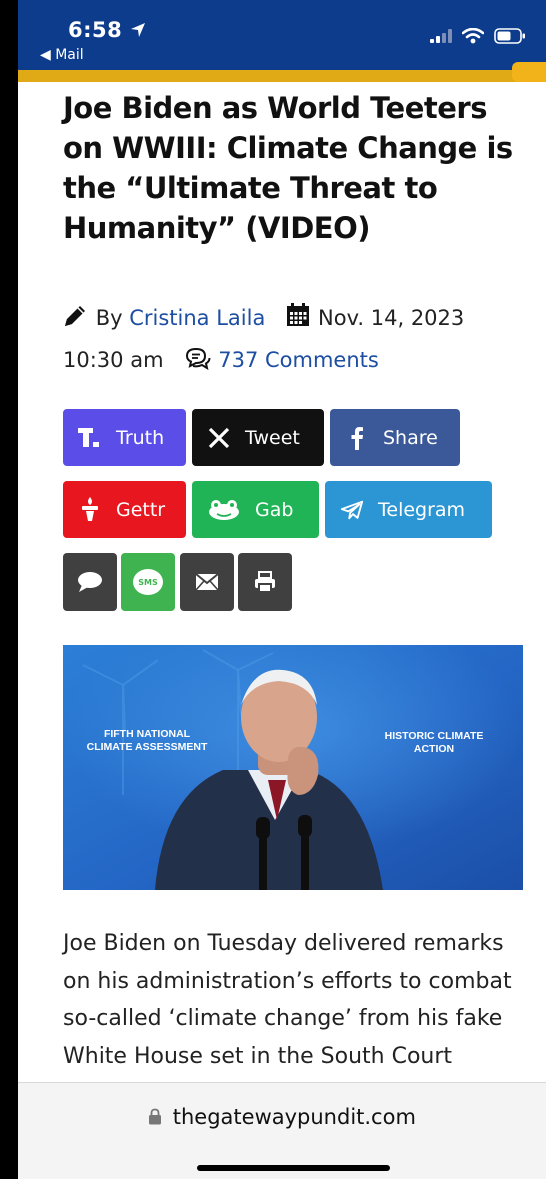 The width and height of the screenshot is (546, 1179). What do you see at coordinates (391, 318) in the screenshot?
I see `publish-date: Nov. 14, 2023` at bounding box center [391, 318].